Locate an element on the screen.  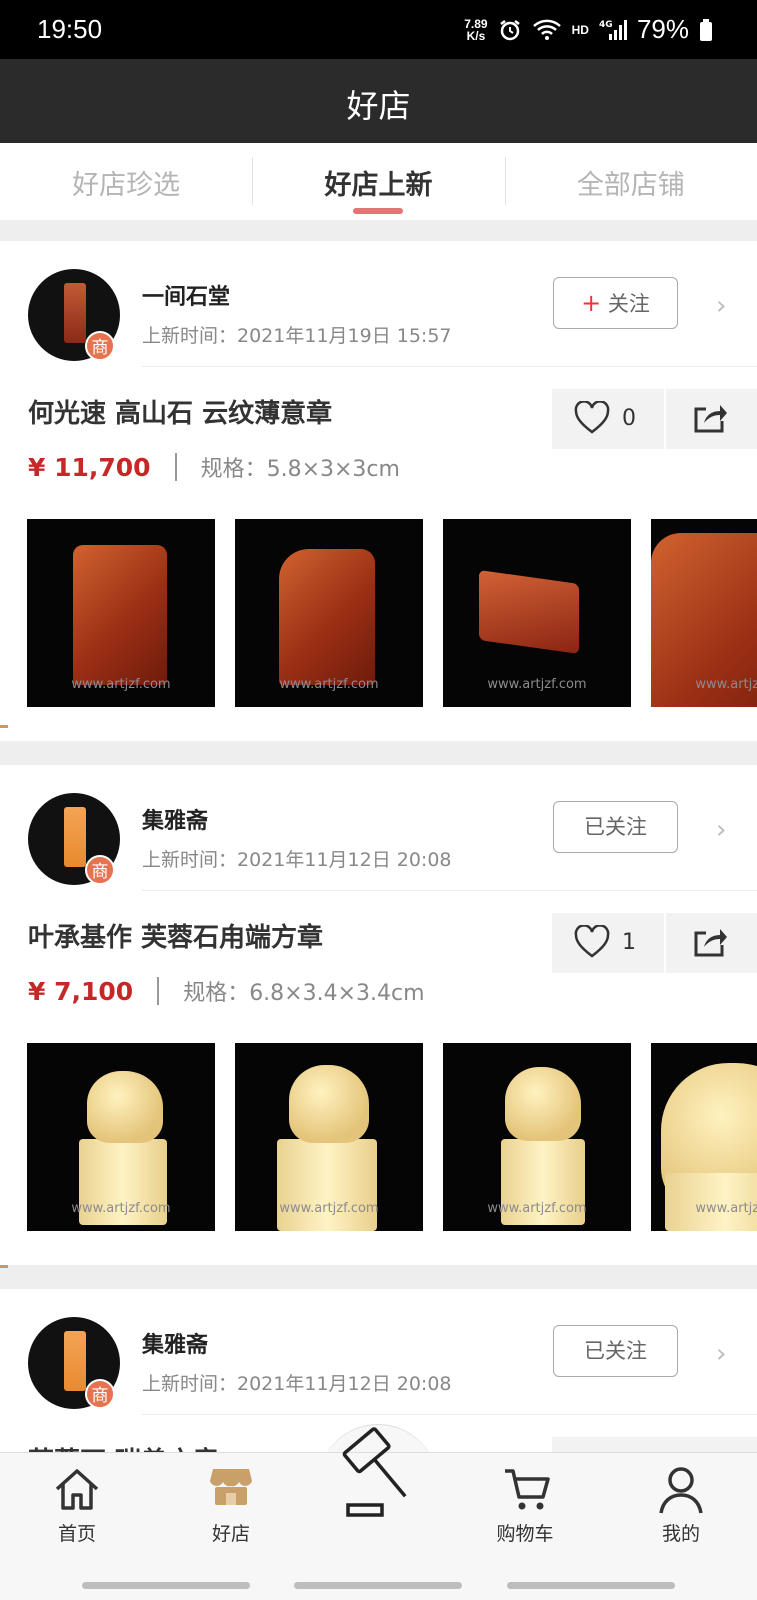
battery-icon is located at coordinates (706, 30).